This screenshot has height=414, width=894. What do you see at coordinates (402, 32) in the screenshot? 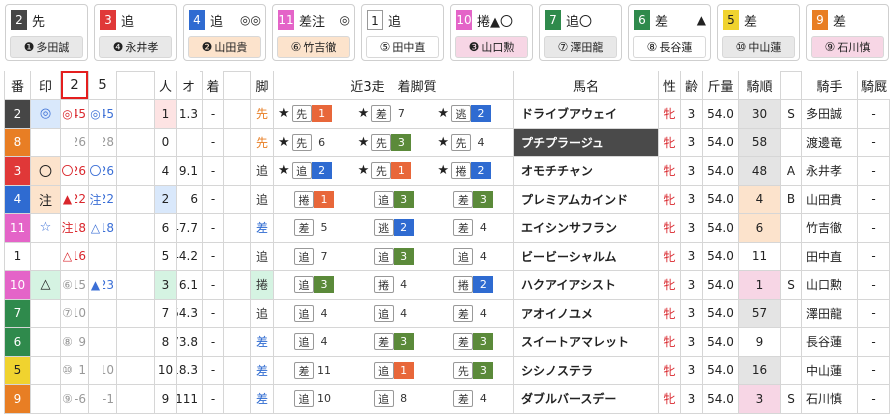
I see `prediction-card: 1 追 ⑤ 田中直` at bounding box center [402, 32].